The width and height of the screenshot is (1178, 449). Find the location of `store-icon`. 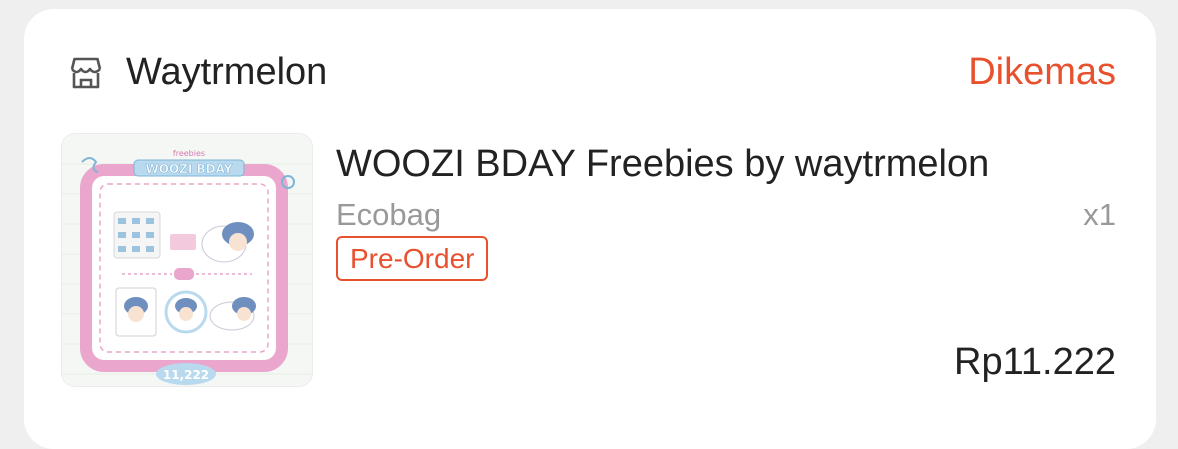

store-icon is located at coordinates (86, 72).